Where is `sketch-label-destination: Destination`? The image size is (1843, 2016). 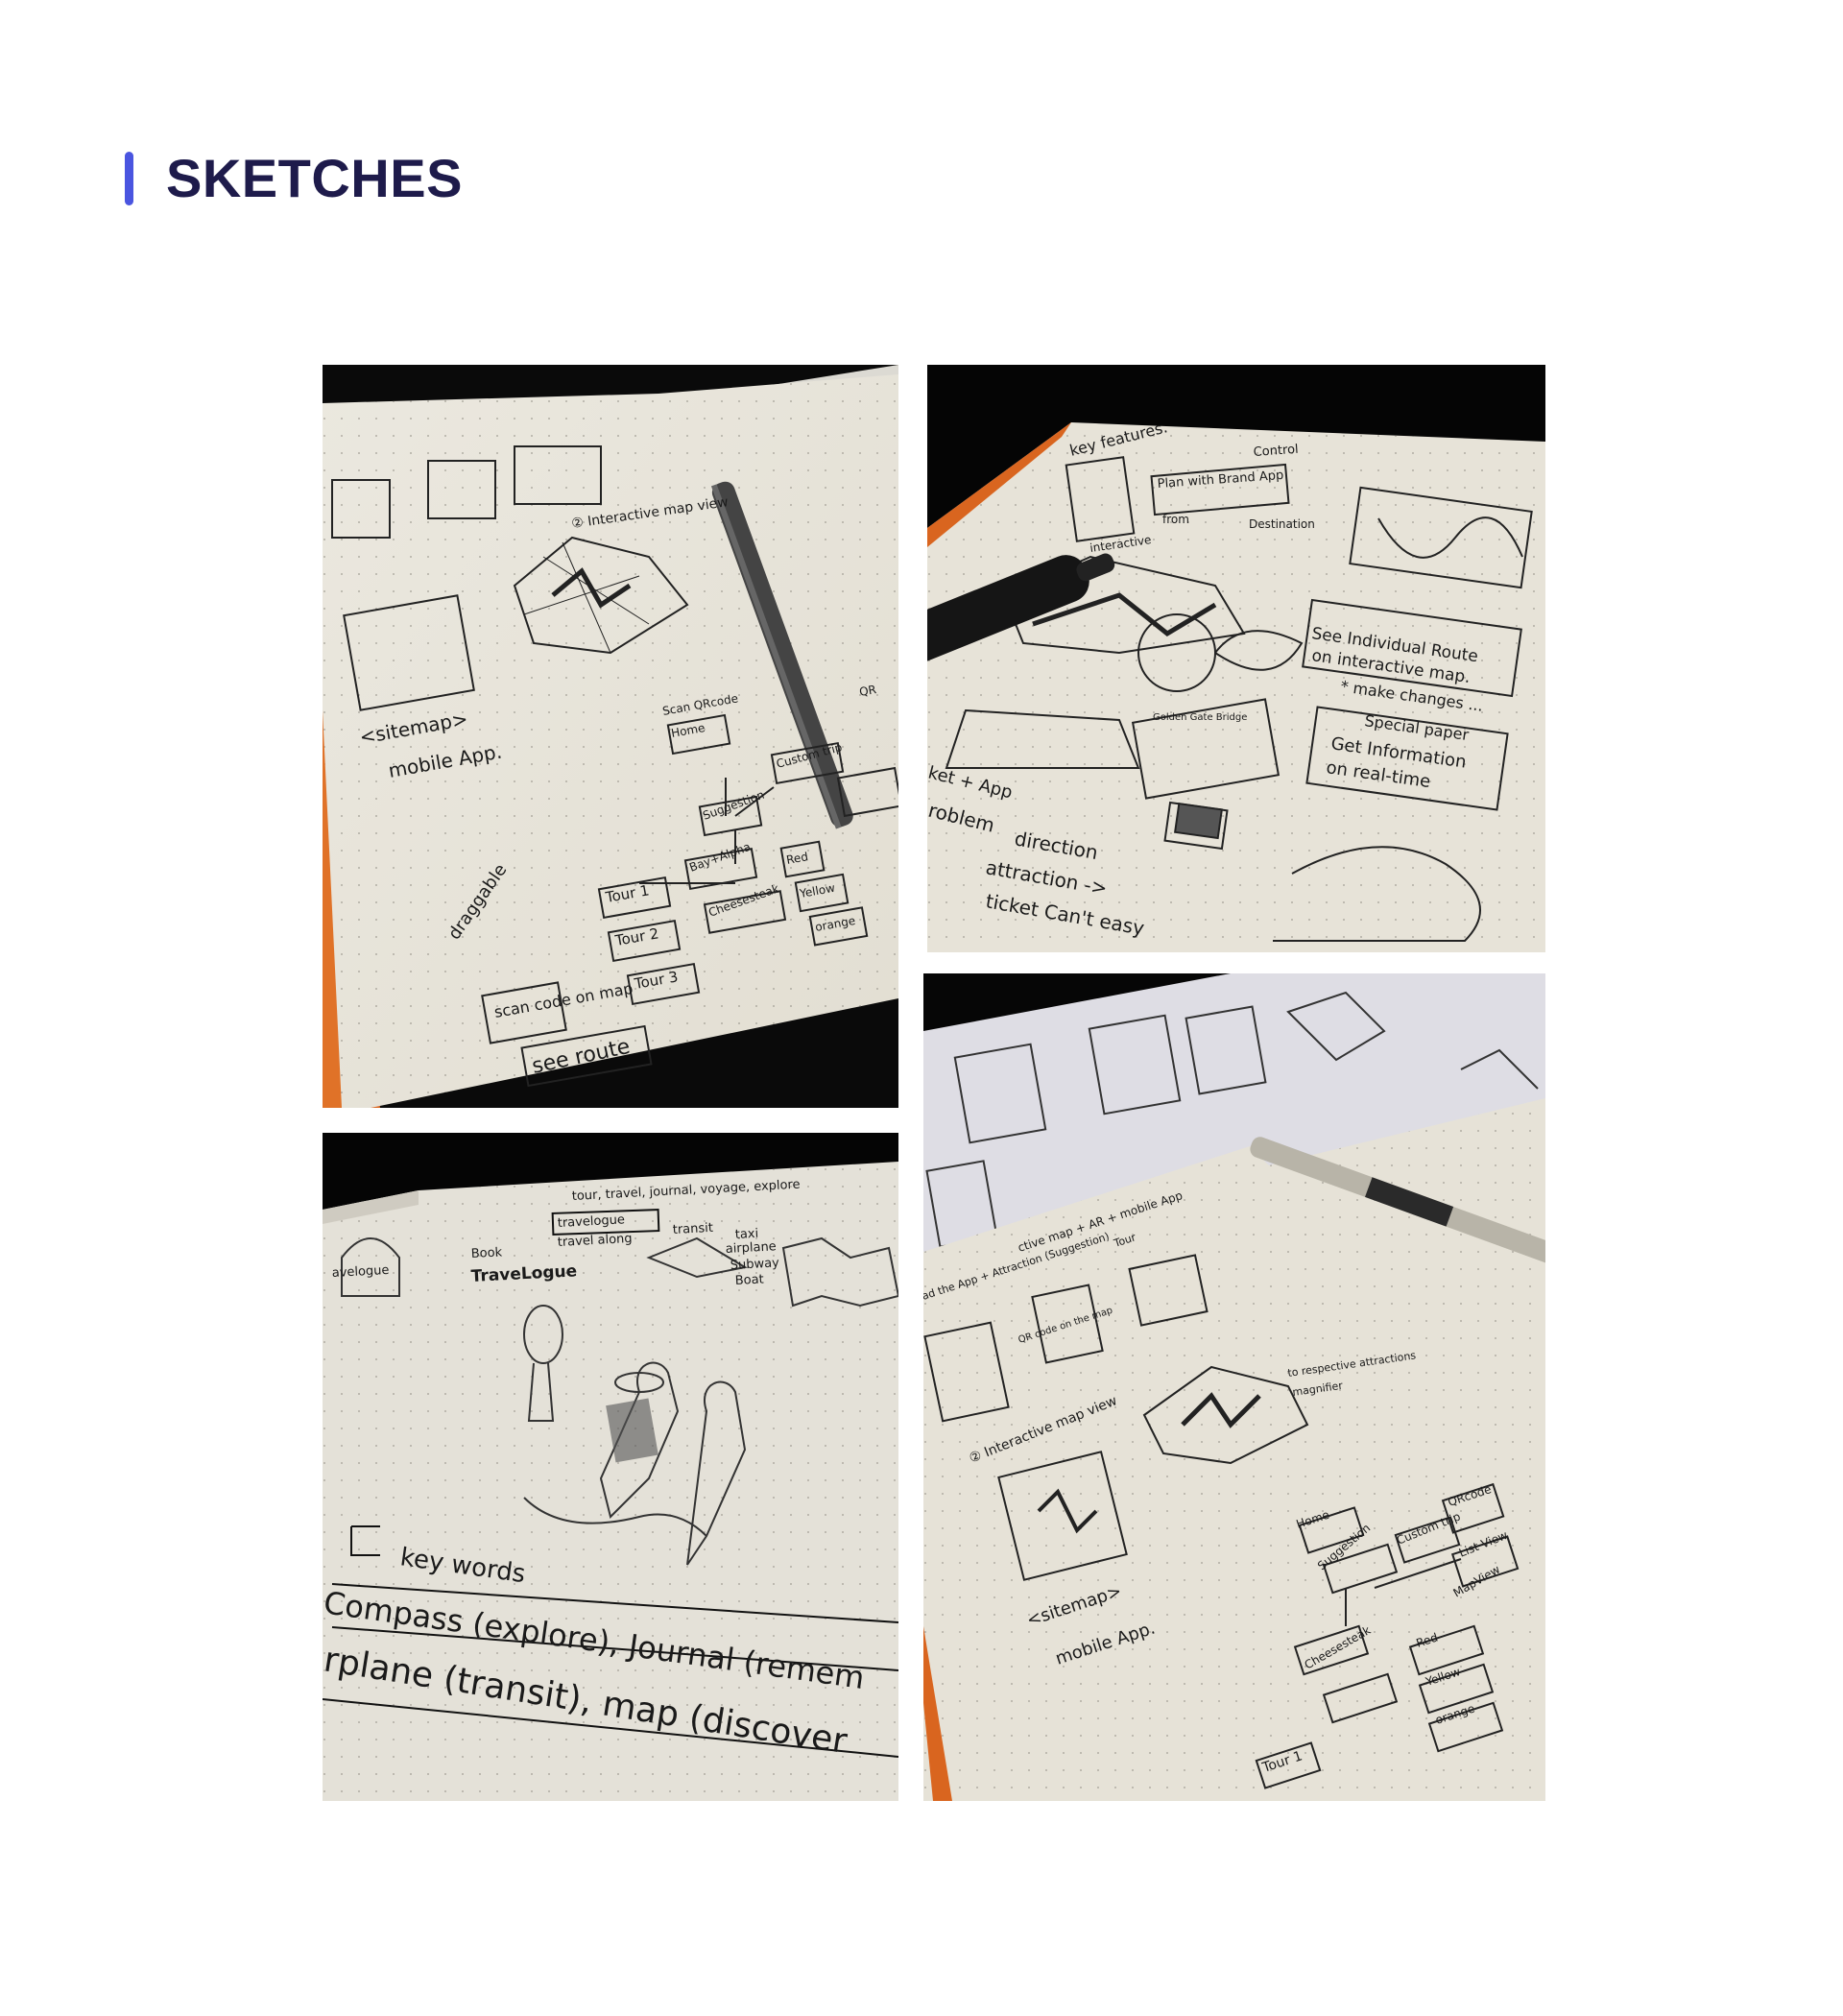
sketch-label-destination: Destination is located at coordinates (1282, 524).